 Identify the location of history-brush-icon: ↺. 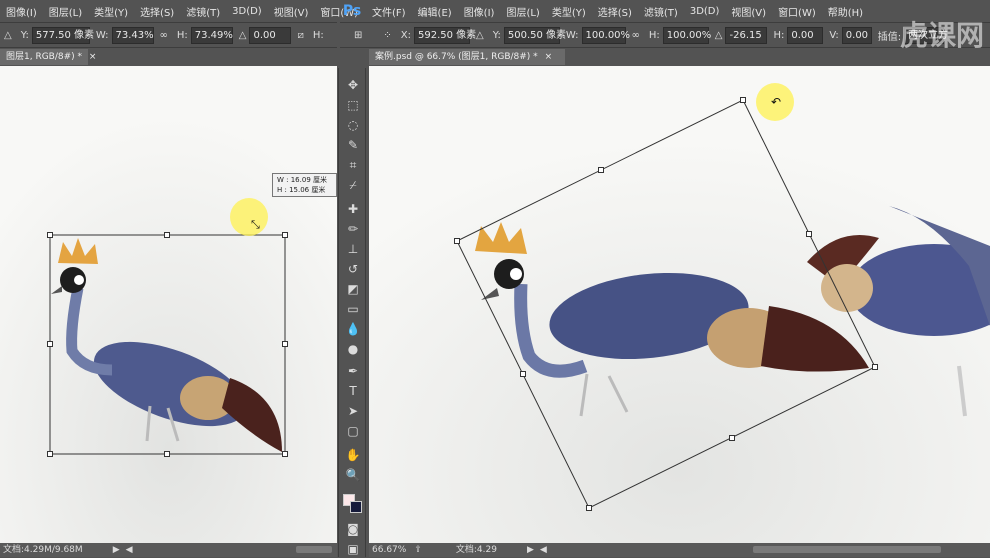
(353, 269).